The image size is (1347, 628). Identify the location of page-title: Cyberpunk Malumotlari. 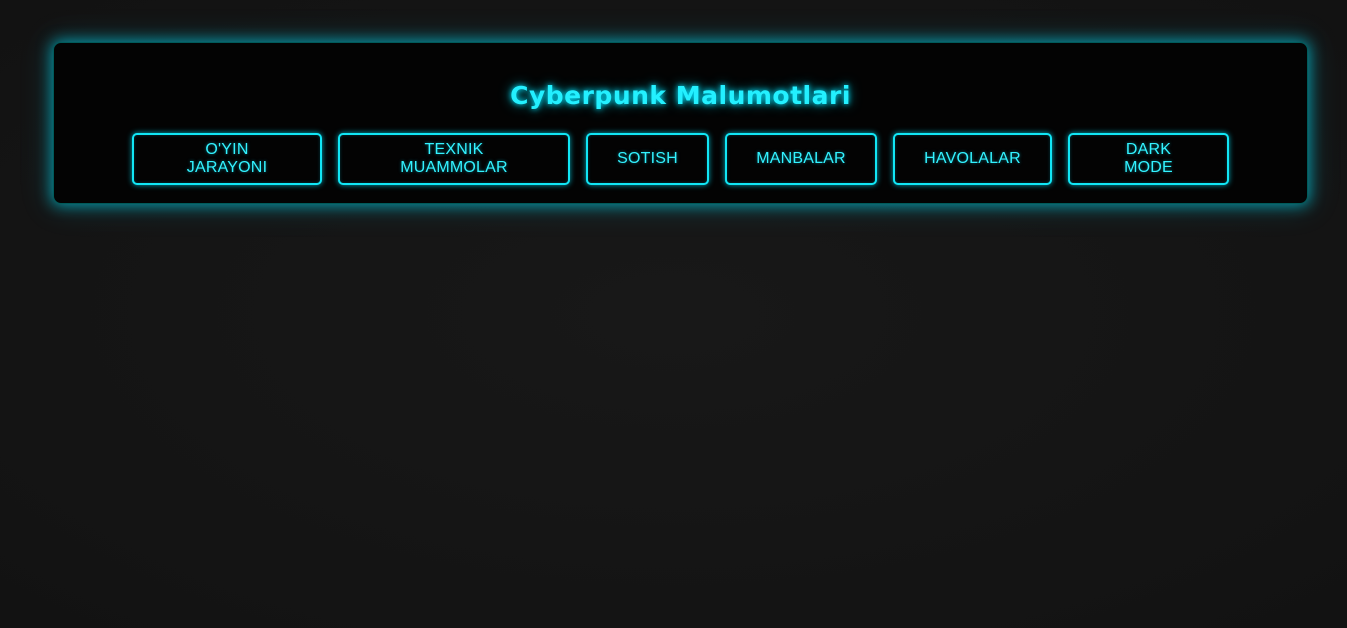
(680, 95).